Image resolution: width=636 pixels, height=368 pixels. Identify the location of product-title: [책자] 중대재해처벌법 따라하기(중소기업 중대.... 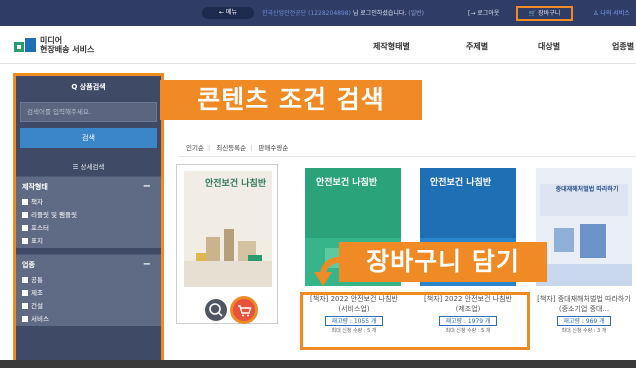
(584, 304).